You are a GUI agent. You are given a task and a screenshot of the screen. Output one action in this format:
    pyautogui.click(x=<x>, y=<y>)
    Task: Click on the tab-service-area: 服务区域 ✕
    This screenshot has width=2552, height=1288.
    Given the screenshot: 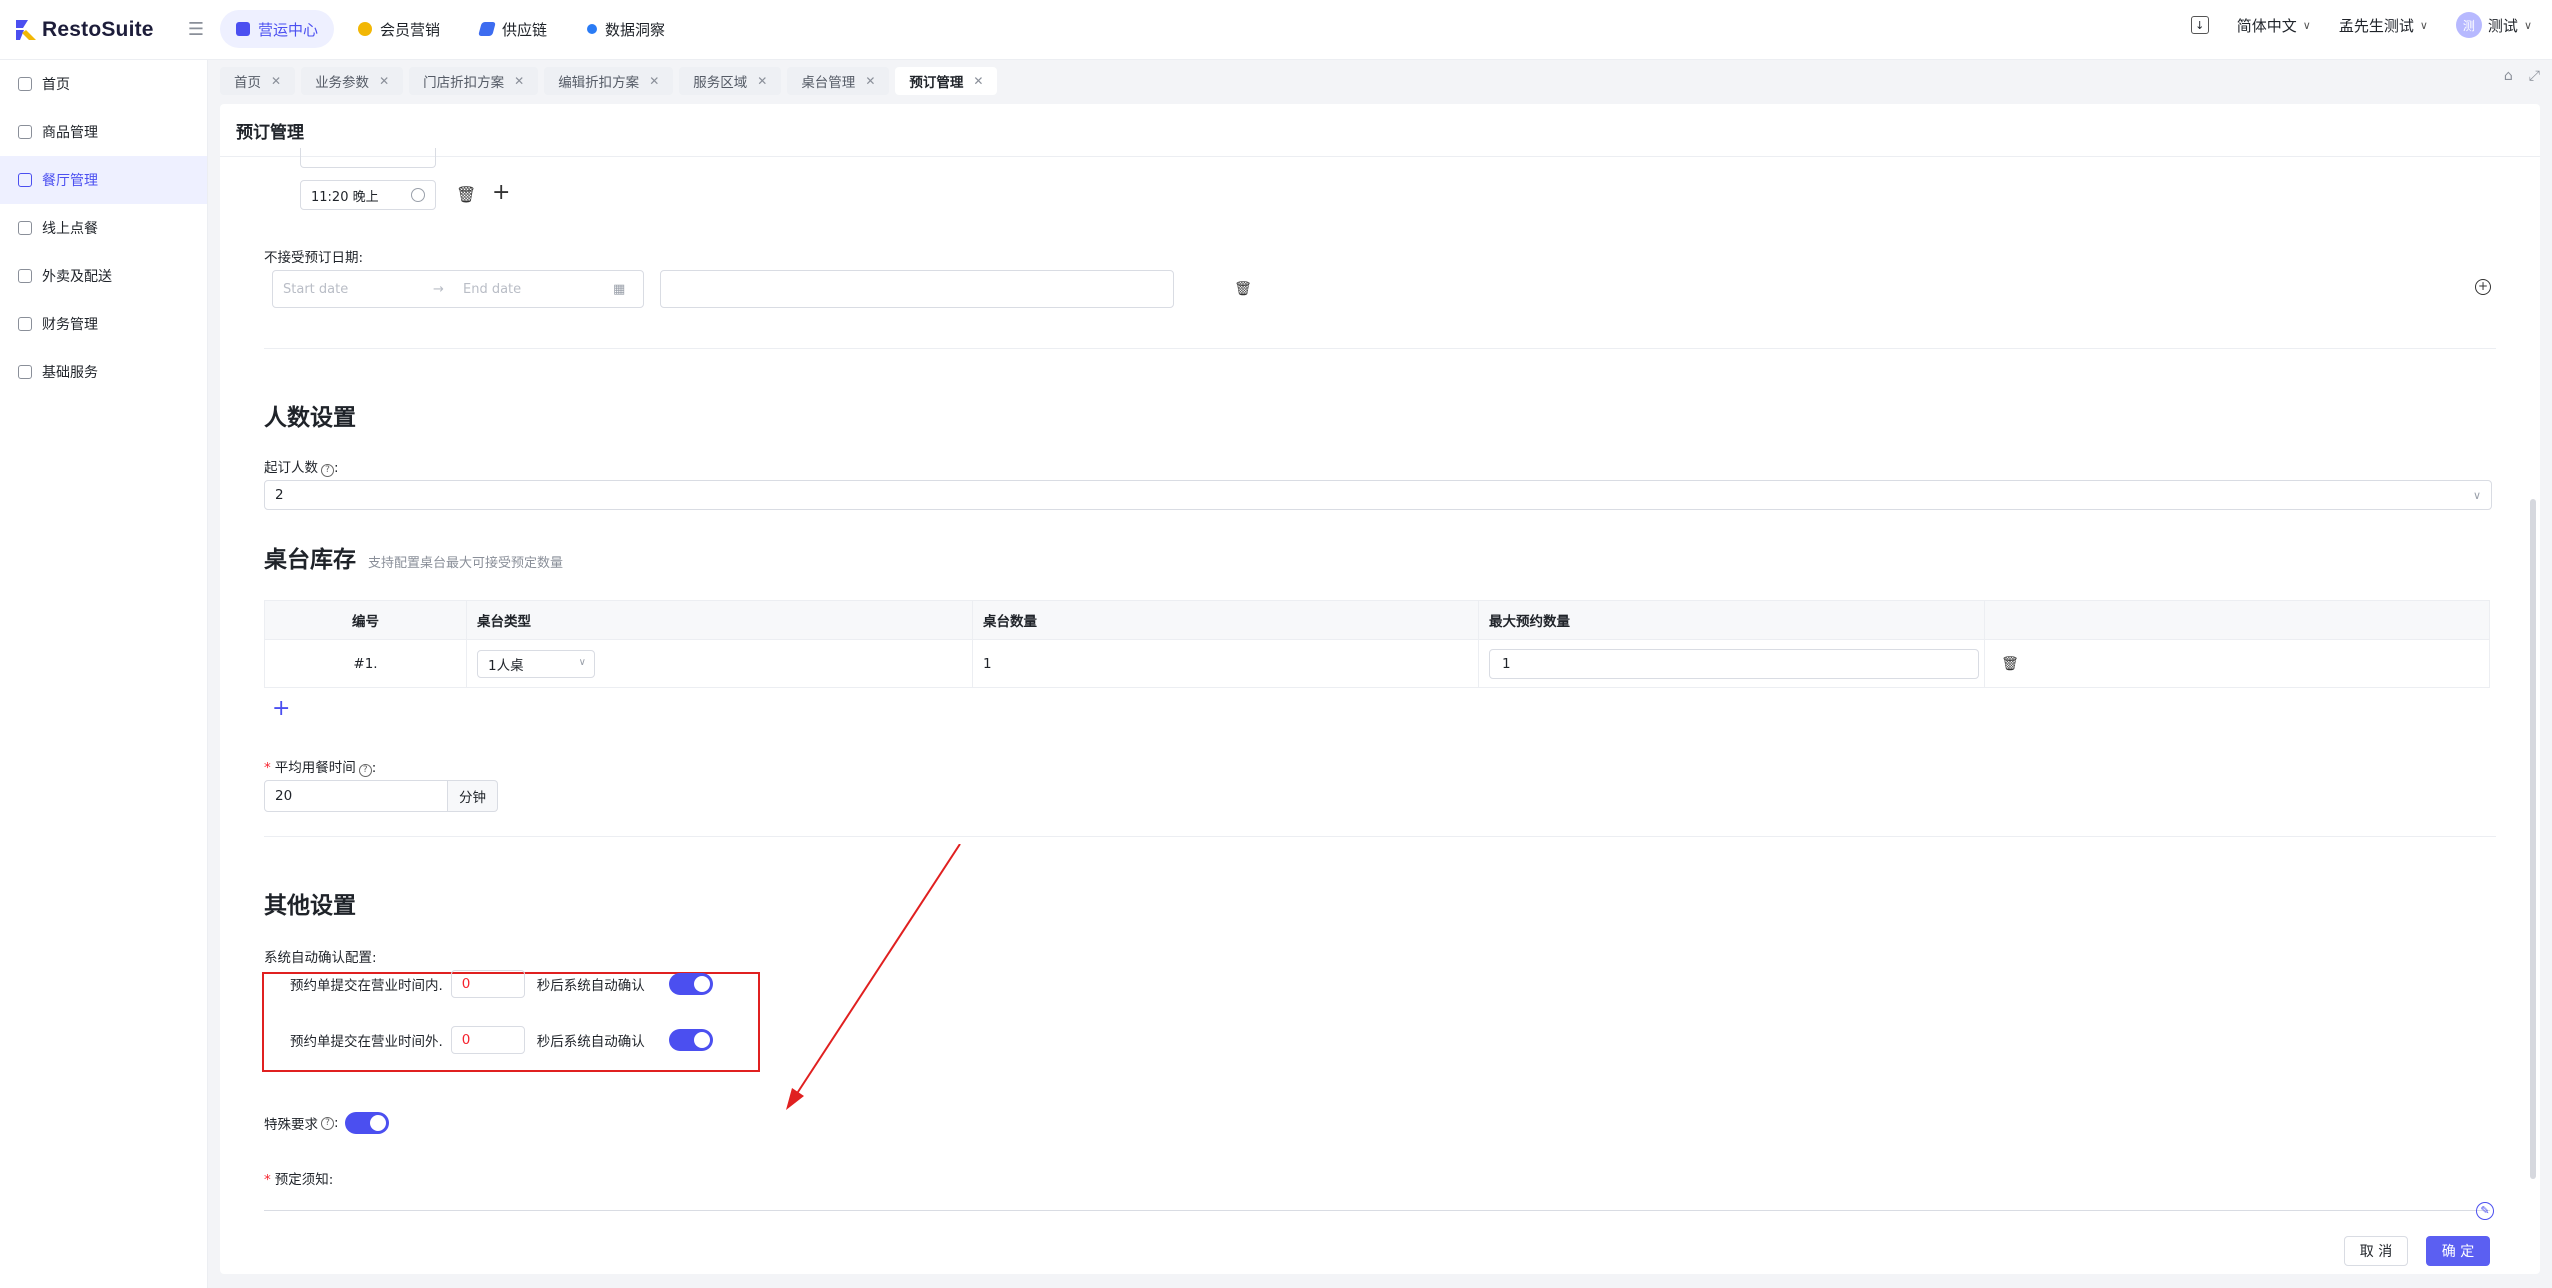 What is the action you would take?
    pyautogui.click(x=730, y=81)
    